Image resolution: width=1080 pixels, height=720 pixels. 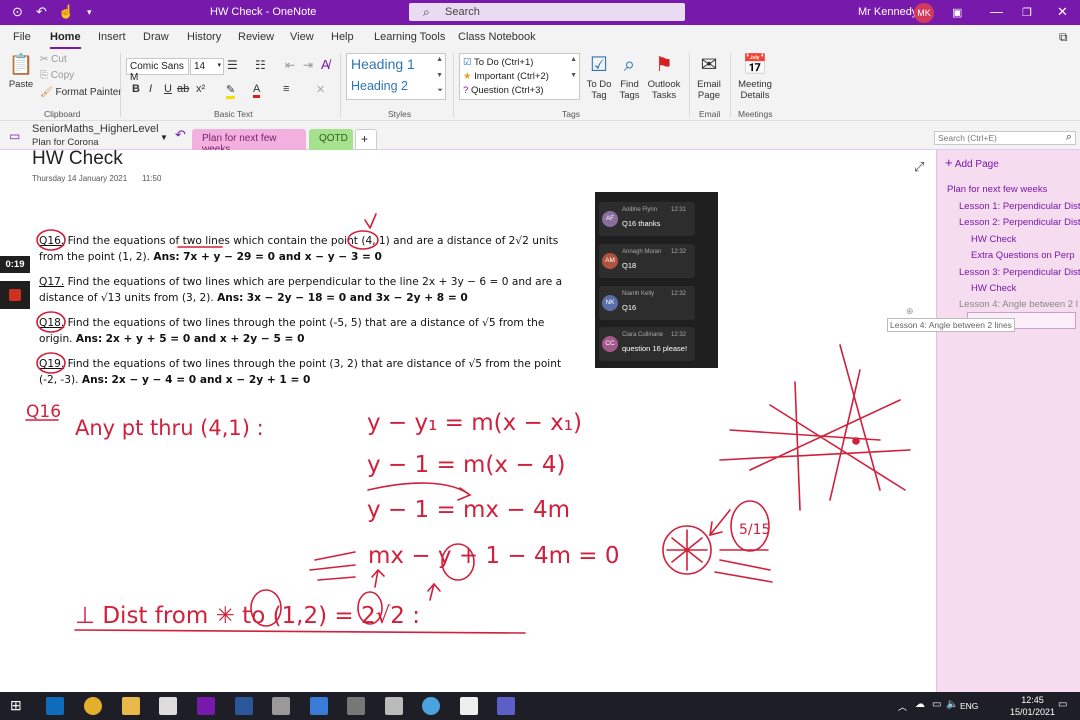 What do you see at coordinates (183, 89) in the screenshot?
I see `strikethrough-icon: ab` at bounding box center [183, 89].